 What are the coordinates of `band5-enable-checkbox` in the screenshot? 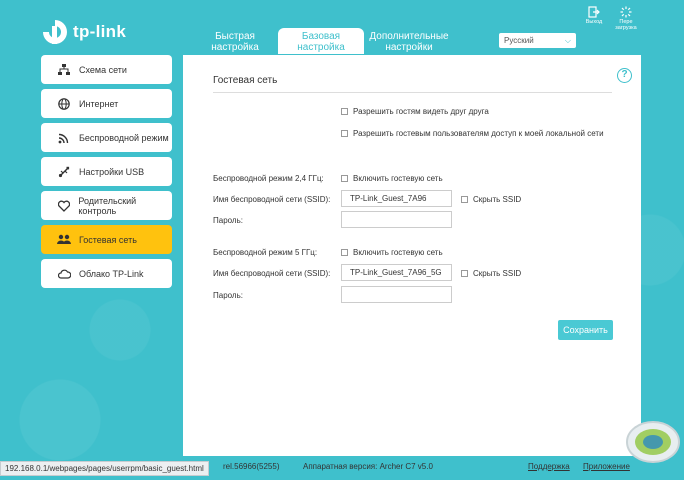 It's located at (344, 253).